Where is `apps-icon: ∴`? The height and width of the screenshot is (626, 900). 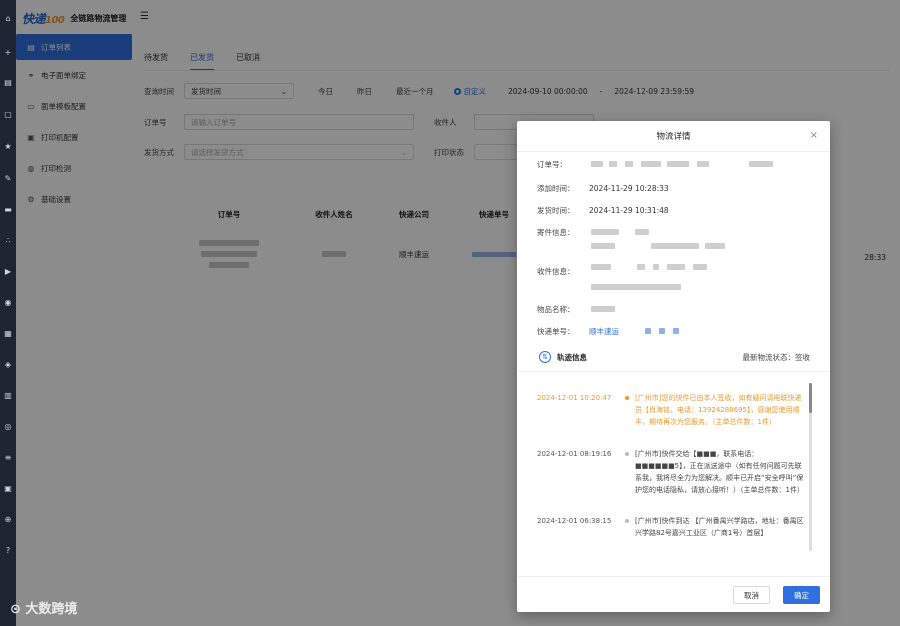
apps-icon: ∴ is located at coordinates (8, 241).